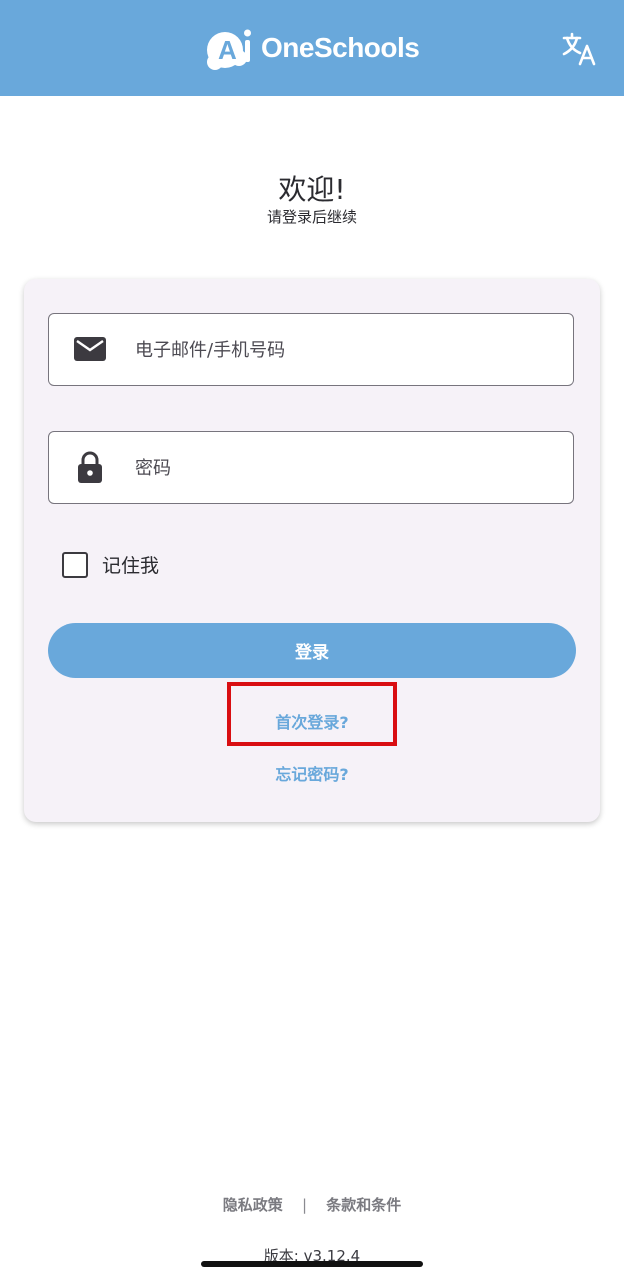  Describe the element at coordinates (363, 1204) in the screenshot. I see `terms-link: 条款和条件` at that location.